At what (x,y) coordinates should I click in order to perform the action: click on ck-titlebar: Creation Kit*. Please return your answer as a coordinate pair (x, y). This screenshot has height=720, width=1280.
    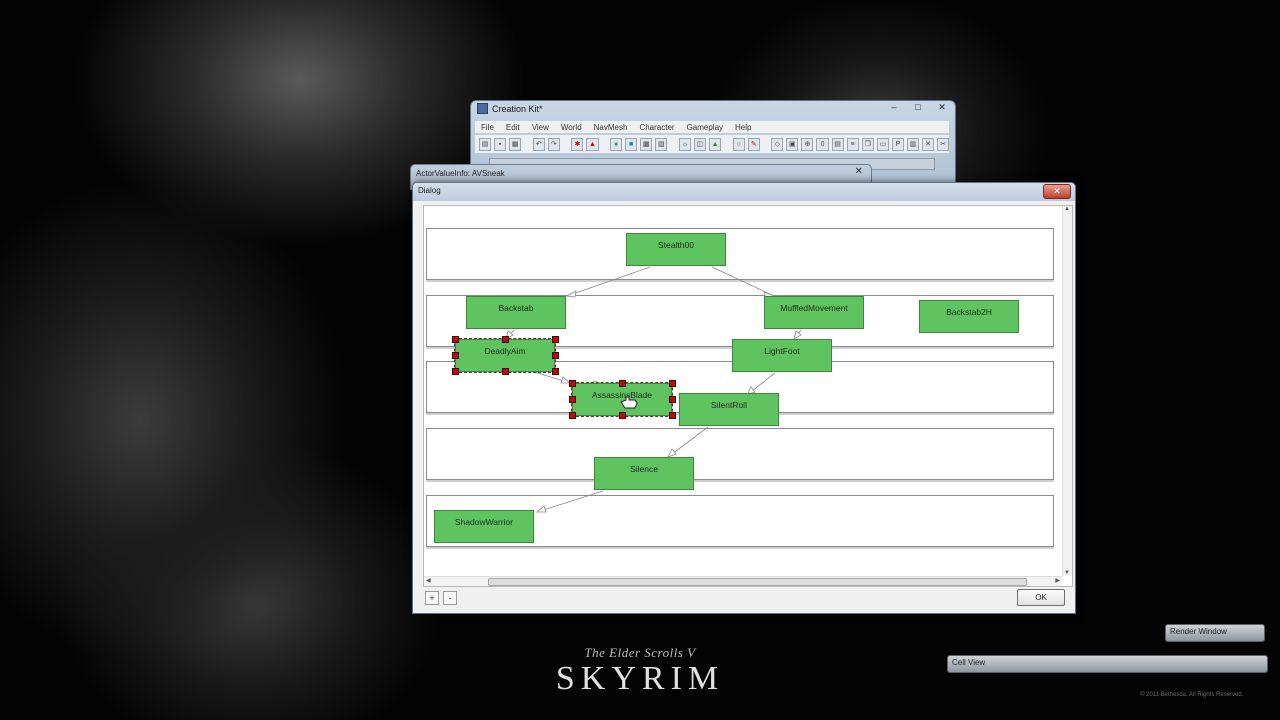
    Looking at the image, I should click on (510, 108).